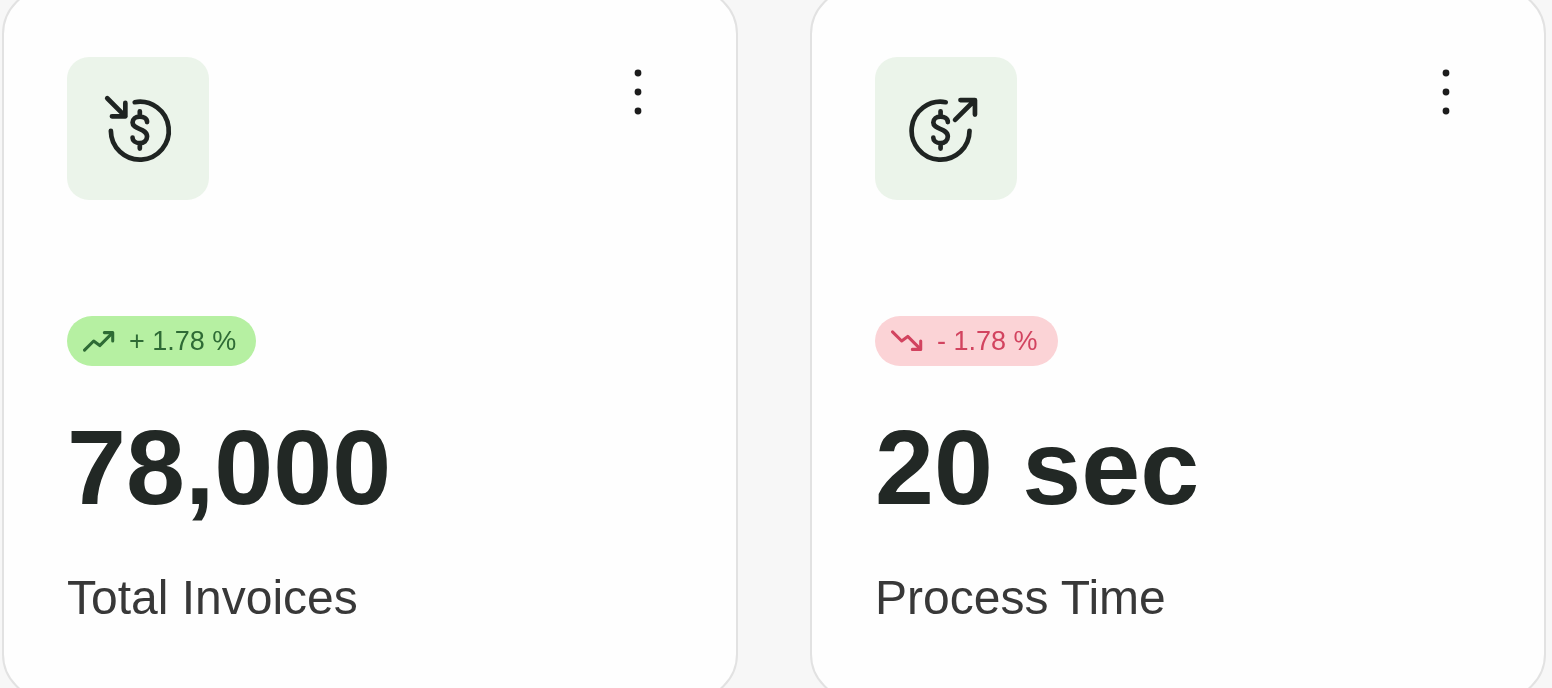 Image resolution: width=1552 pixels, height=688 pixels. I want to click on dollar-arrow-in-icon, so click(138, 128).